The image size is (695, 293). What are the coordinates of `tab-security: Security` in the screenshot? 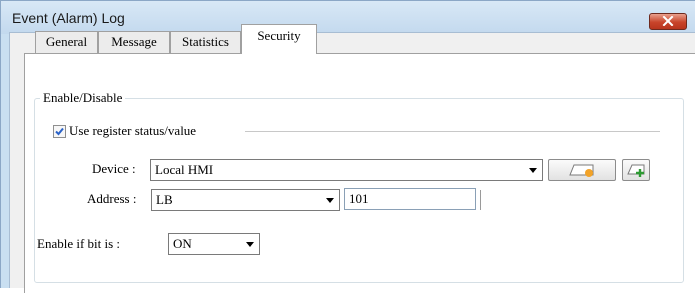 It's located at (279, 39).